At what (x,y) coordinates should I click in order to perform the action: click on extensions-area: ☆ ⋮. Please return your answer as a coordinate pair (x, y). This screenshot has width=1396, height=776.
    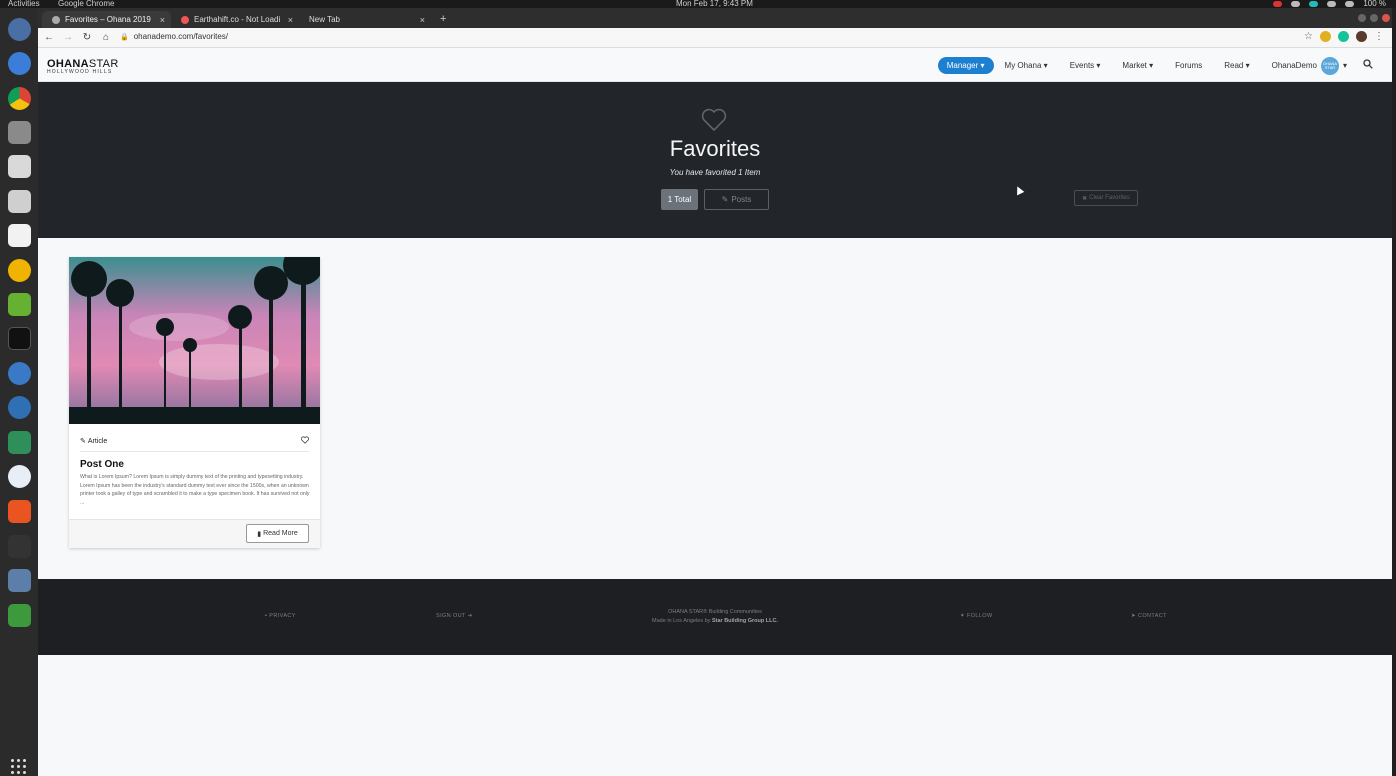
    Looking at the image, I should click on (1344, 36).